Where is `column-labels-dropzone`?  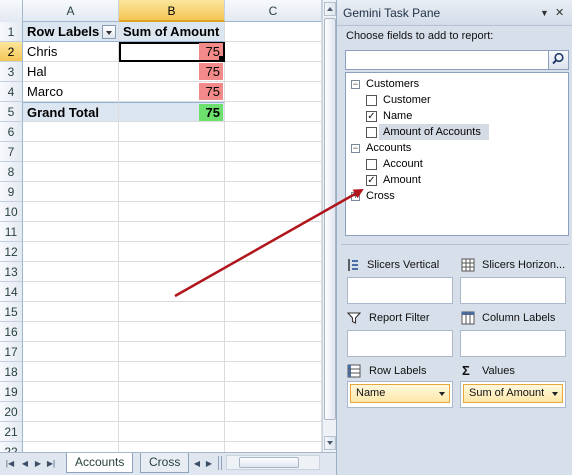 column-labels-dropzone is located at coordinates (513, 343).